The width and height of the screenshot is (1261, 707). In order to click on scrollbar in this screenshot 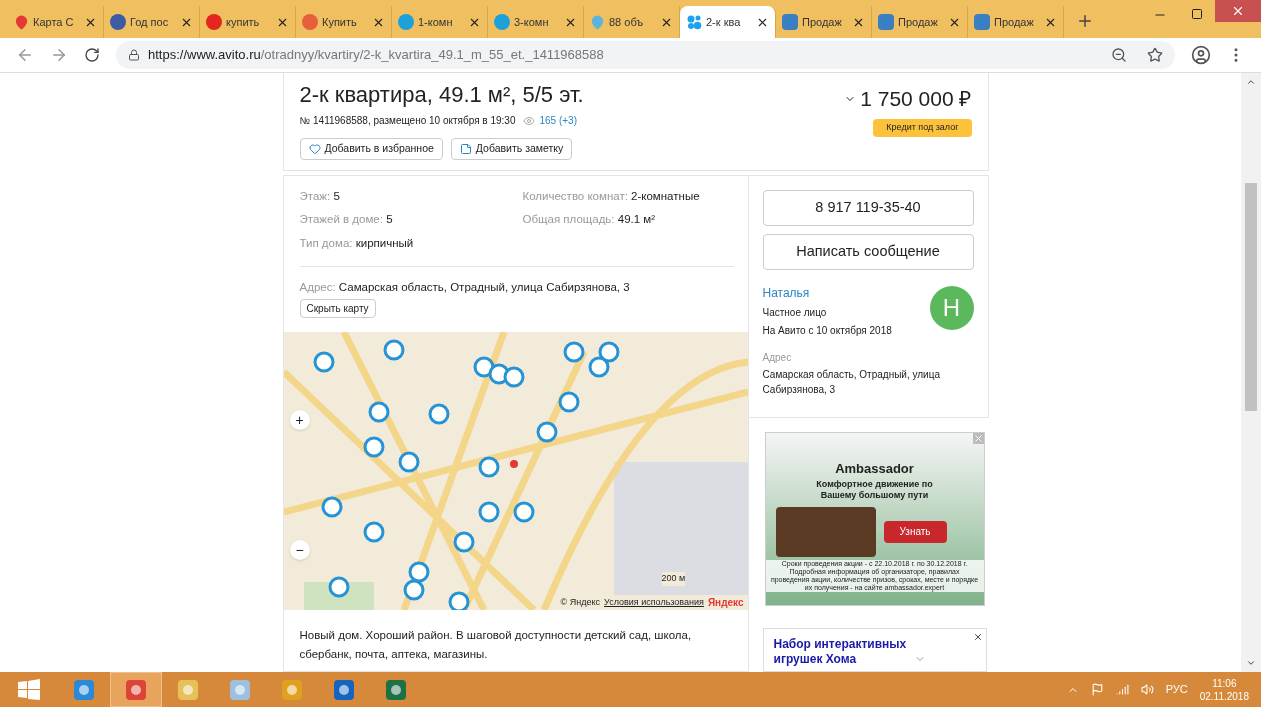, I will do `click(1251, 372)`.